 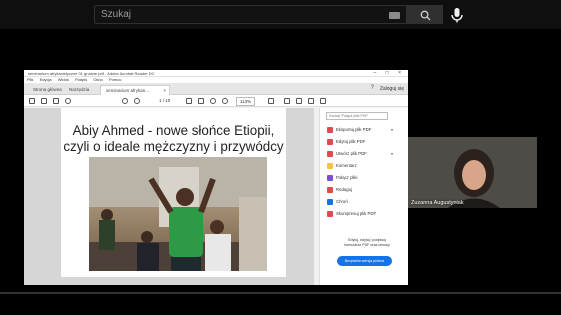 I want to click on tool-comment: Komentarz, so click(x=342, y=166).